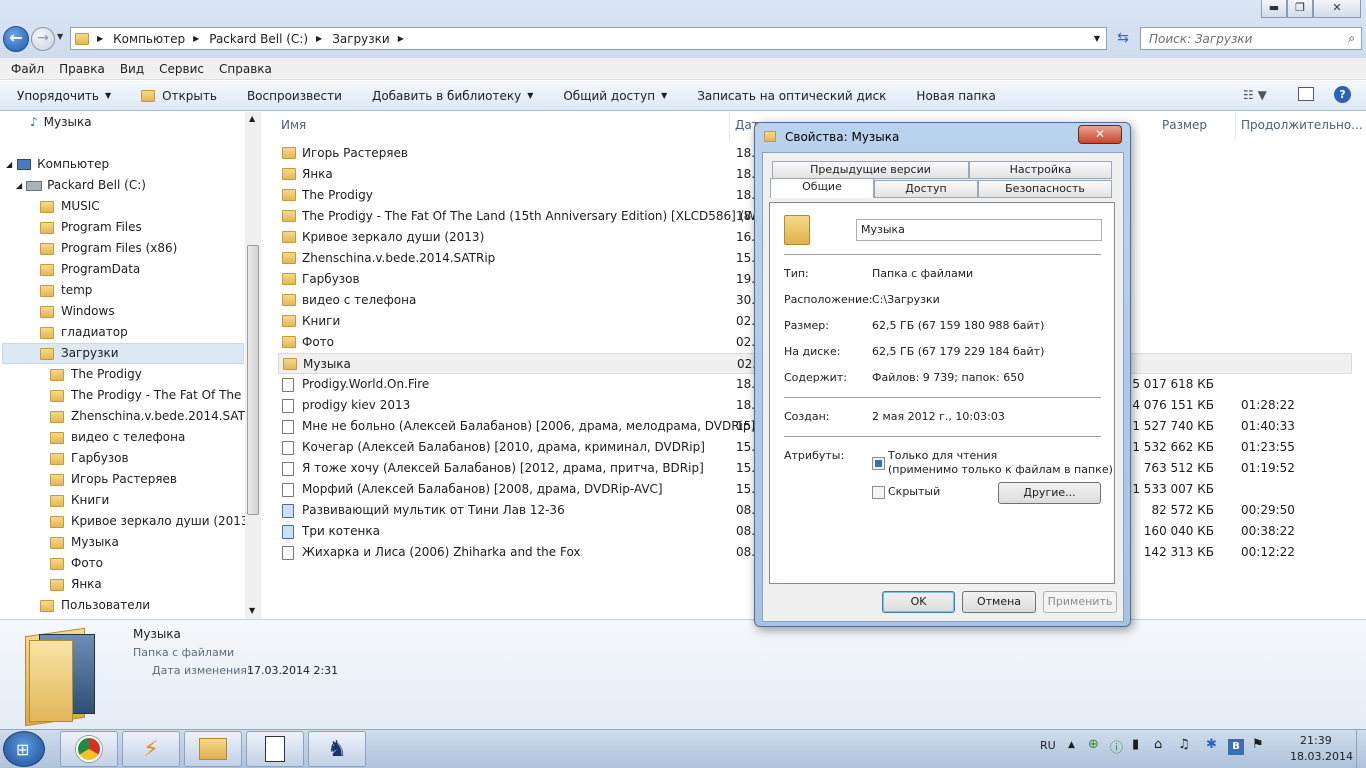  What do you see at coordinates (293, 125) in the screenshot?
I see `column-name: Имя` at bounding box center [293, 125].